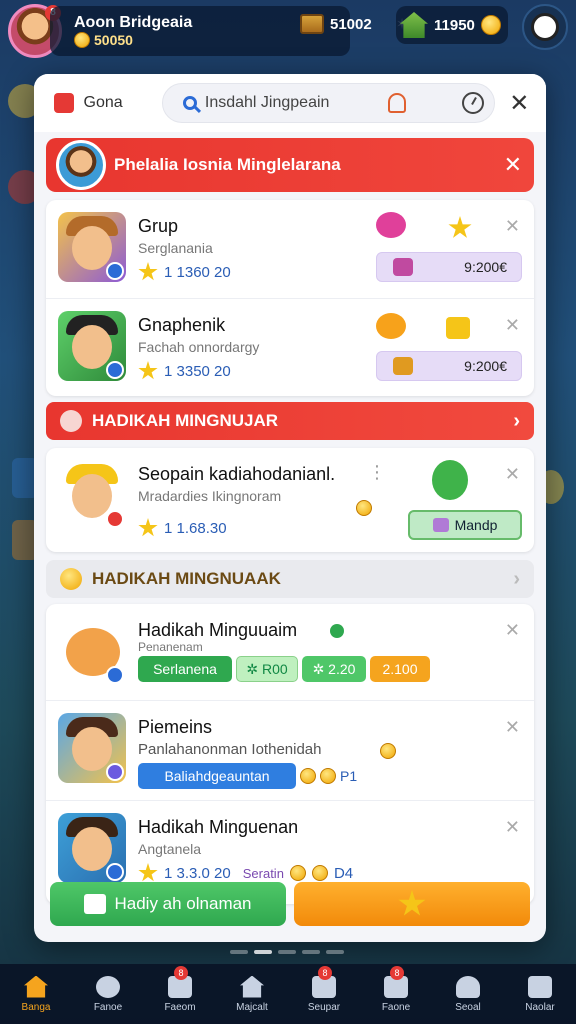  I want to click on tag: ✲ R00, so click(267, 669).